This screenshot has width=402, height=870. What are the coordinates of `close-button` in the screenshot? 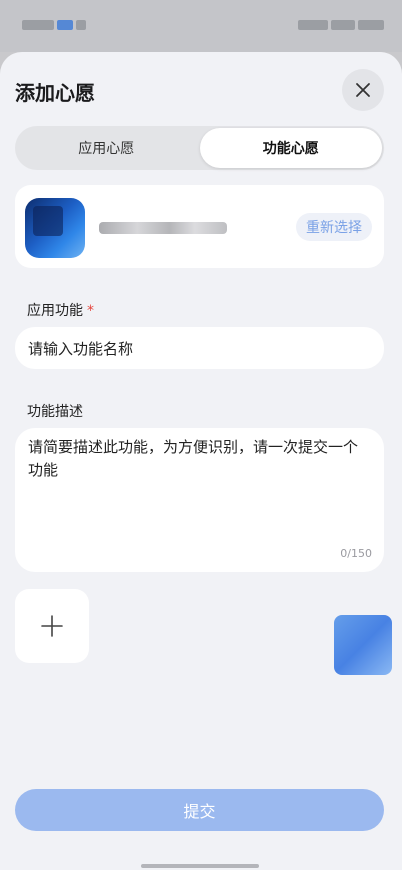 It's located at (363, 90).